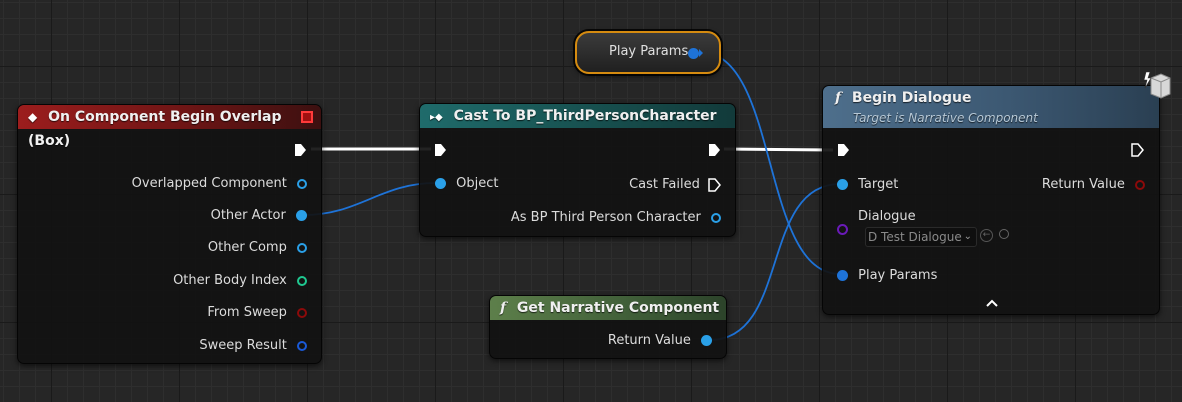  I want to click on pin-label-cast-failed: Cast Failed, so click(664, 184).